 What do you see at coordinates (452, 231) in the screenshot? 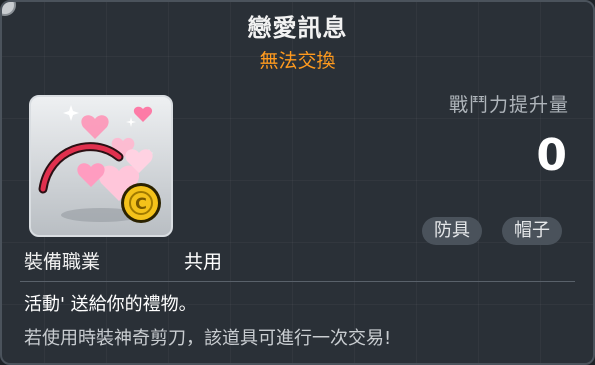
I see `tag-armor: 防具` at bounding box center [452, 231].